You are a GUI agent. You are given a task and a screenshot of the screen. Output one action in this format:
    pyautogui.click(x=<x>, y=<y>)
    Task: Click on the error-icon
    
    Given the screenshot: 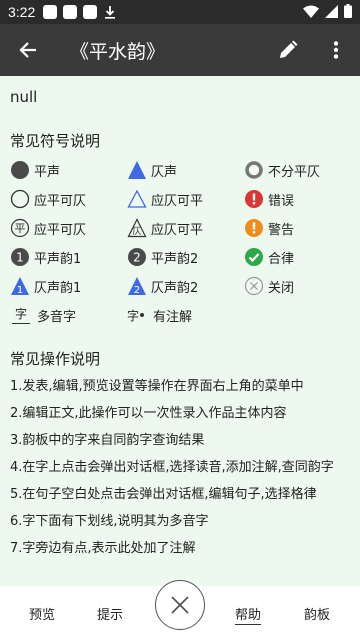 What is the action you would take?
    pyautogui.click(x=254, y=199)
    